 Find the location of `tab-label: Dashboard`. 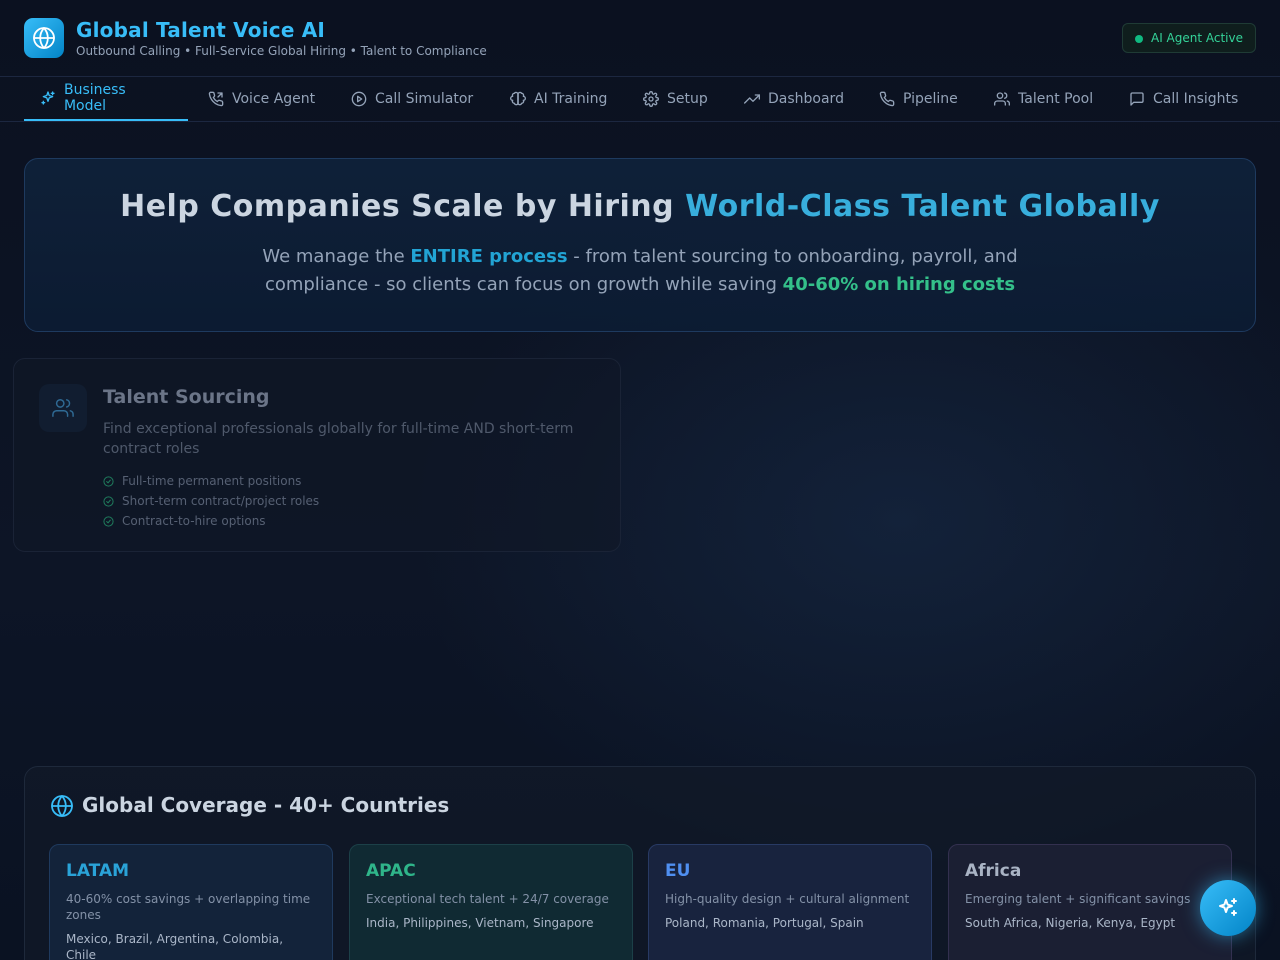

tab-label: Dashboard is located at coordinates (806, 99).